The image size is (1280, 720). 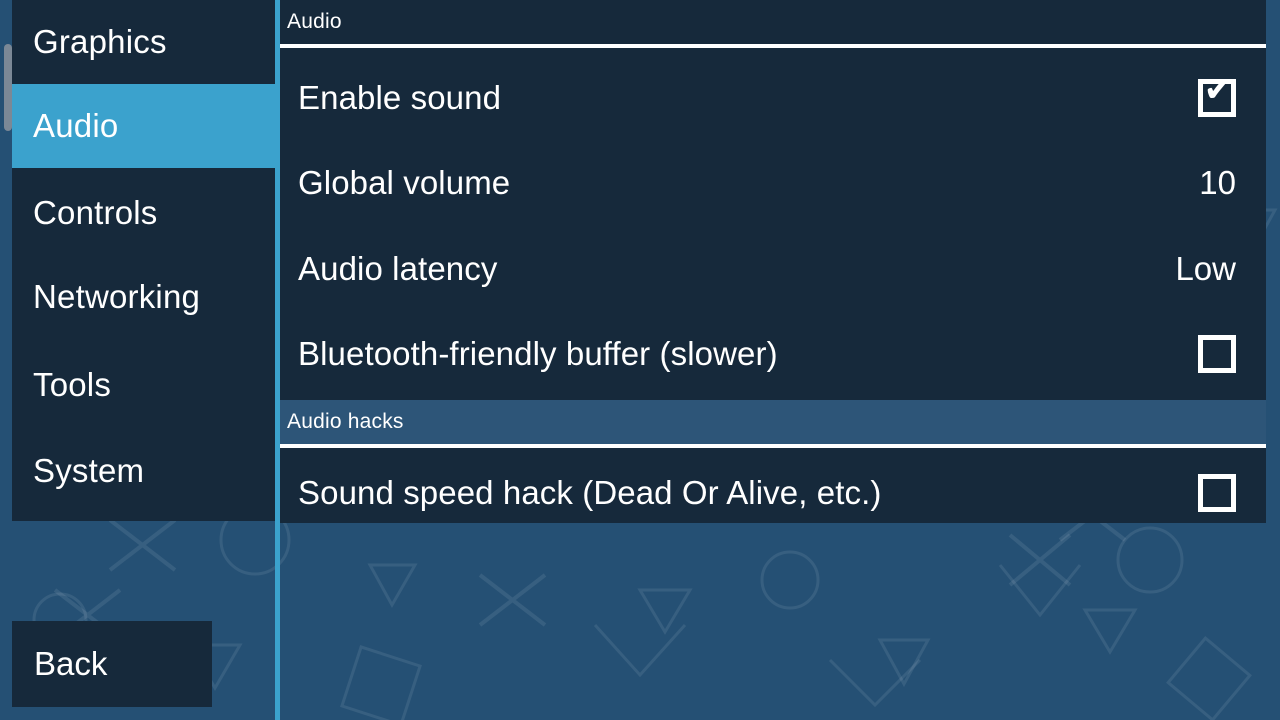 I want to click on section-header-audio: Audio, so click(x=773, y=22).